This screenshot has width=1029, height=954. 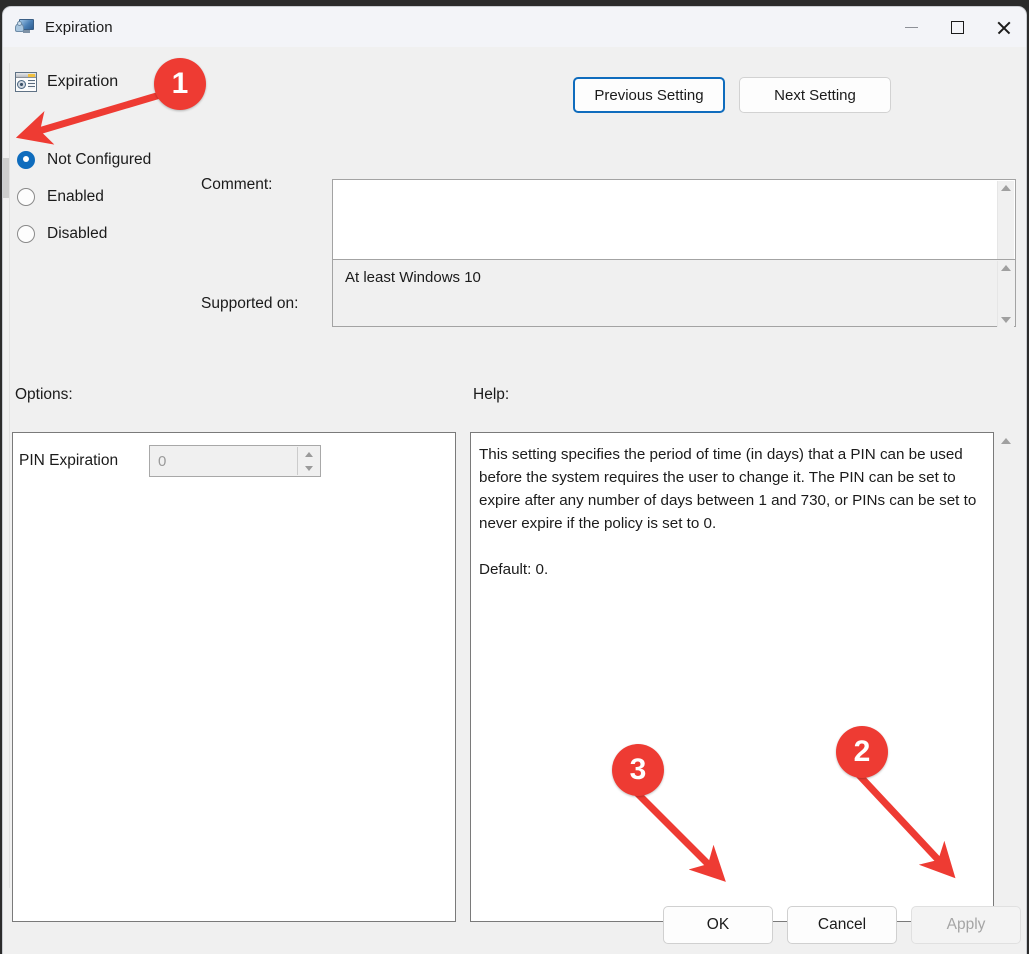 What do you see at coordinates (1005, 294) in the screenshot?
I see `supported-on-scrollbar` at bounding box center [1005, 294].